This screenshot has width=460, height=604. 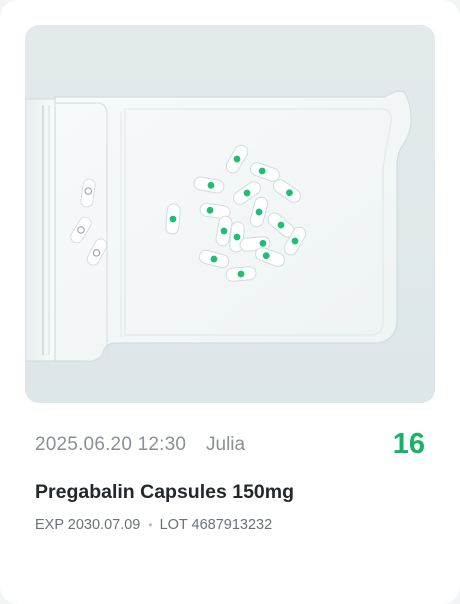 What do you see at coordinates (111, 444) in the screenshot?
I see `record-datetime: 2025.06.20 12:30` at bounding box center [111, 444].